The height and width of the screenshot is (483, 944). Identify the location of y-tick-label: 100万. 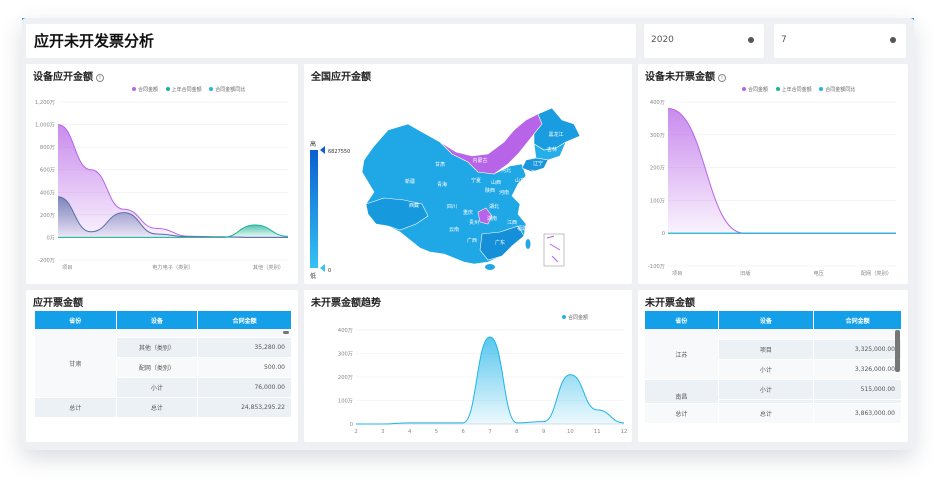
(345, 401).